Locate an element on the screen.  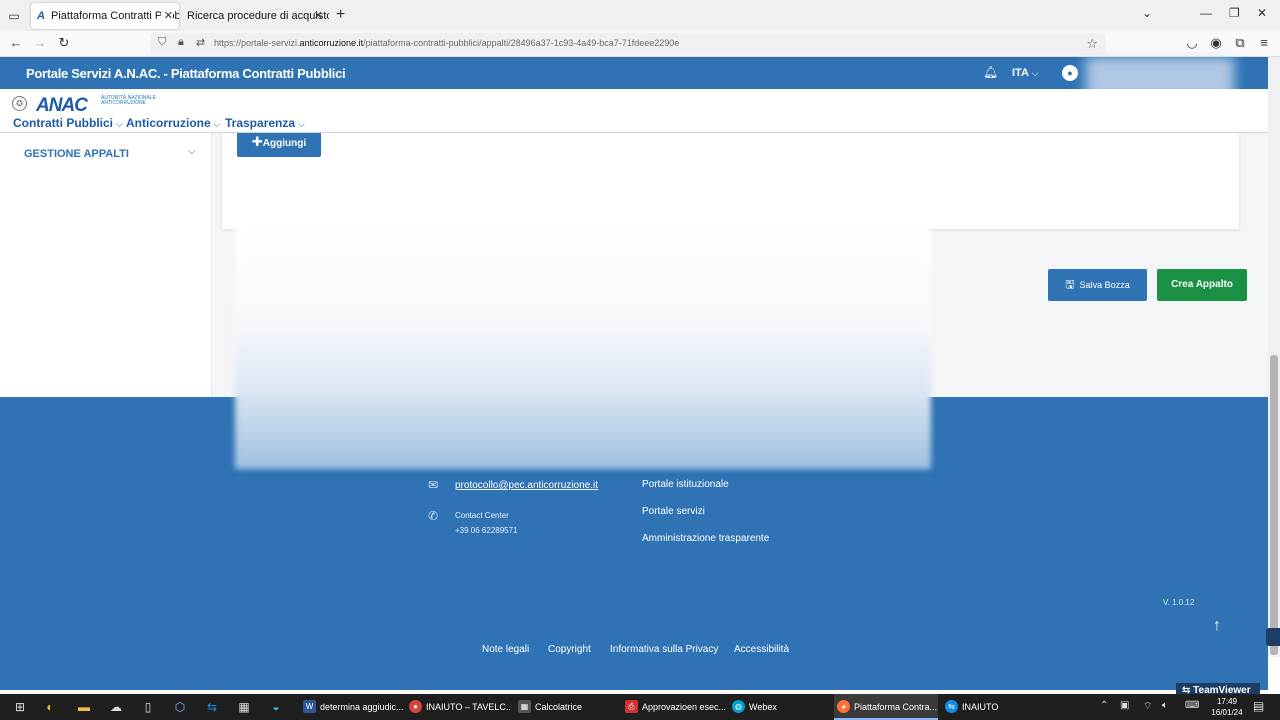
envelope-icon: ✉ is located at coordinates (433, 485).